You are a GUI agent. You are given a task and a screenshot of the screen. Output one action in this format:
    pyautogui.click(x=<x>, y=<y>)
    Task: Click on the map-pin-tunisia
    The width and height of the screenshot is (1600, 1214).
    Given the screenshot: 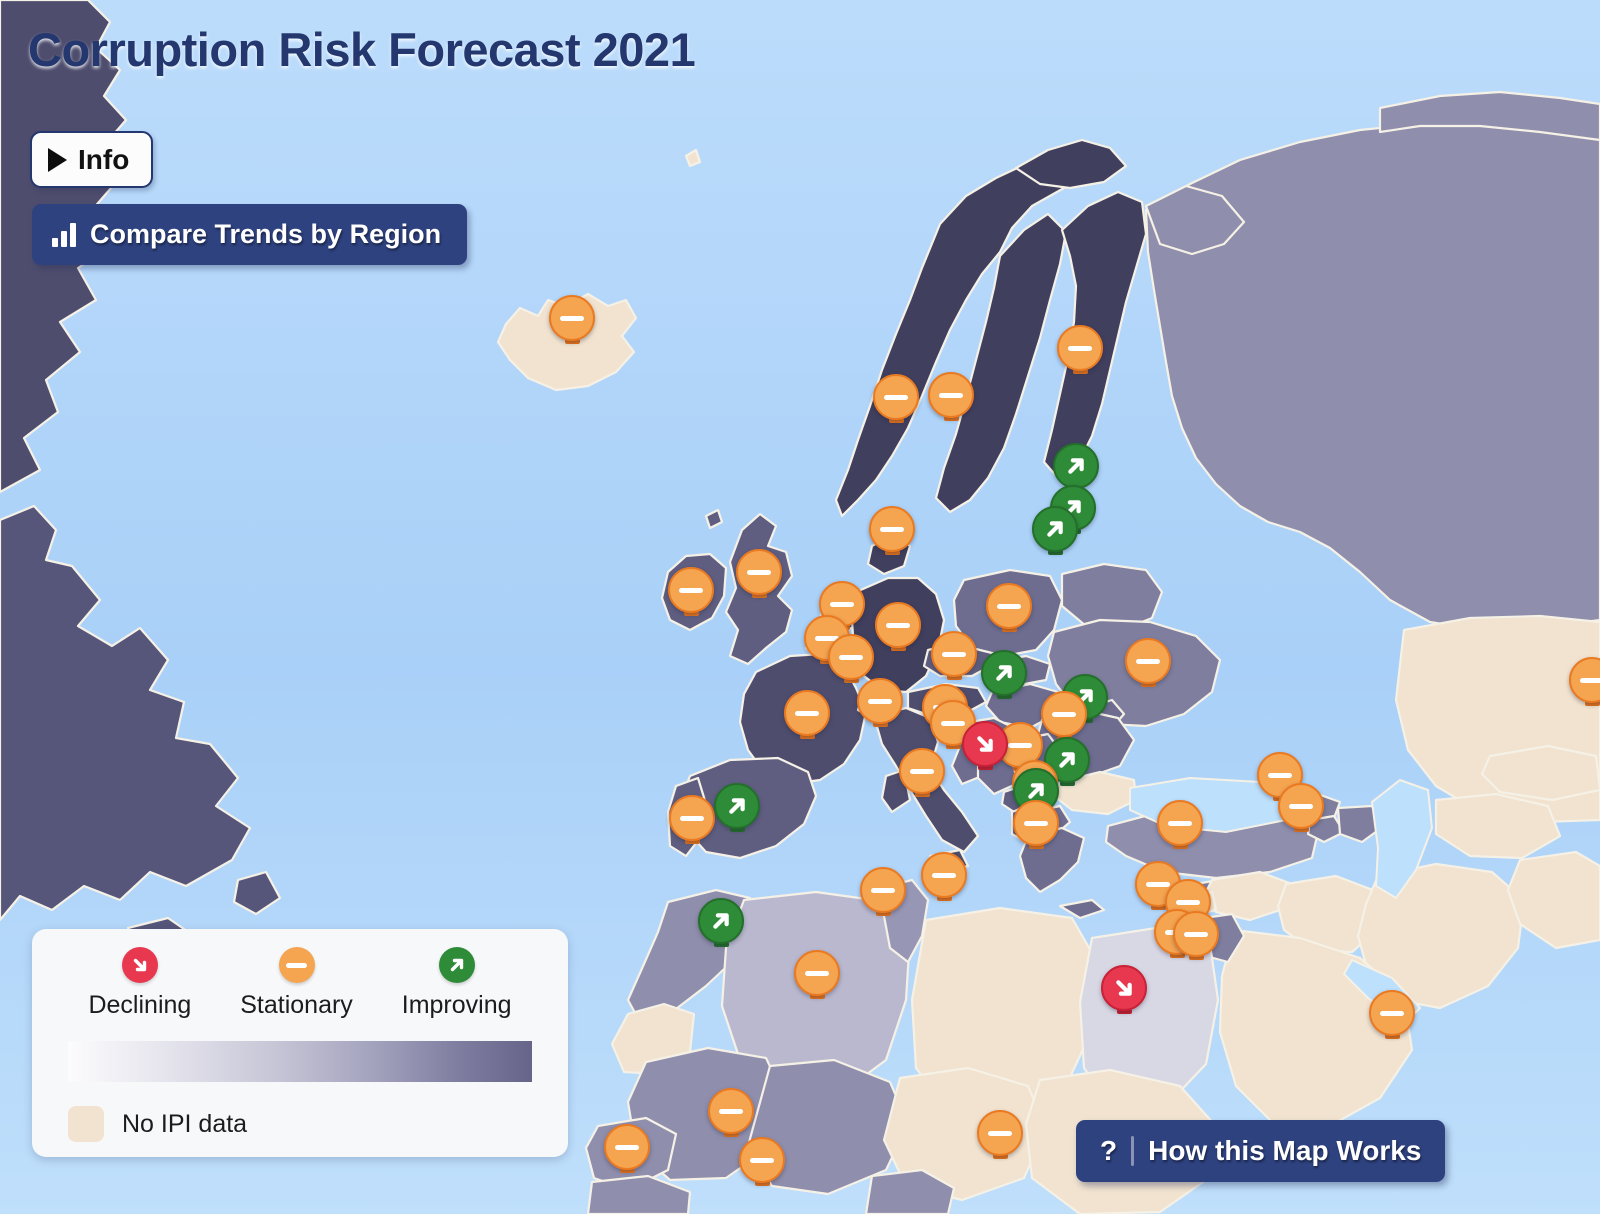 What is the action you would take?
    pyautogui.click(x=883, y=891)
    